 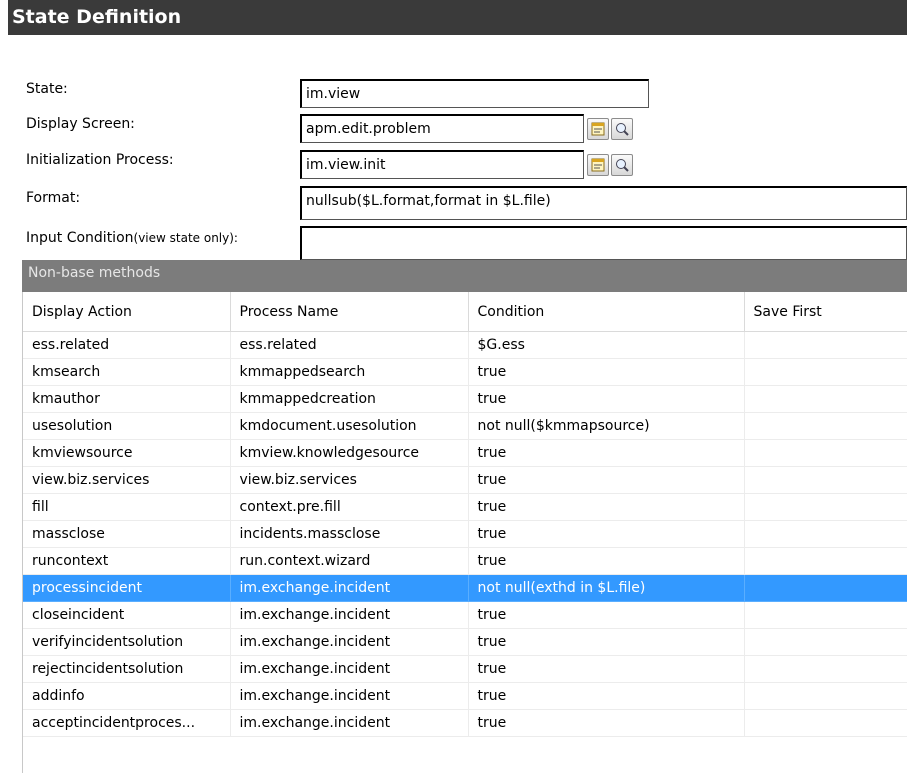 I want to click on cell-process-name: view.biz.services, so click(x=349, y=480).